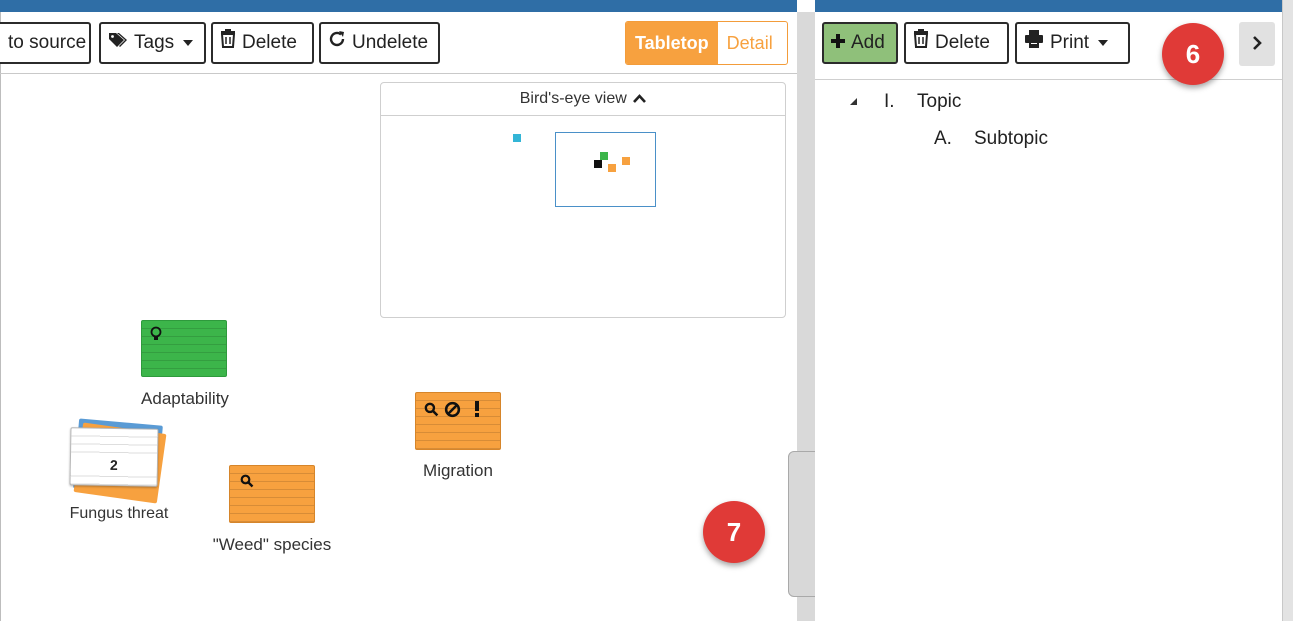 The height and width of the screenshot is (621, 1293). Describe the element at coordinates (452, 412) in the screenshot. I see `ban-icon` at that location.